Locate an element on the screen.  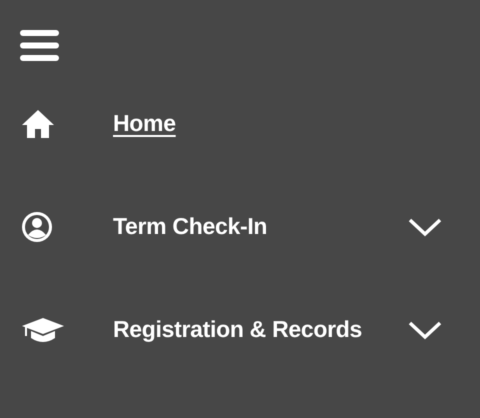
nav-link: Term Check-In is located at coordinates (190, 226).